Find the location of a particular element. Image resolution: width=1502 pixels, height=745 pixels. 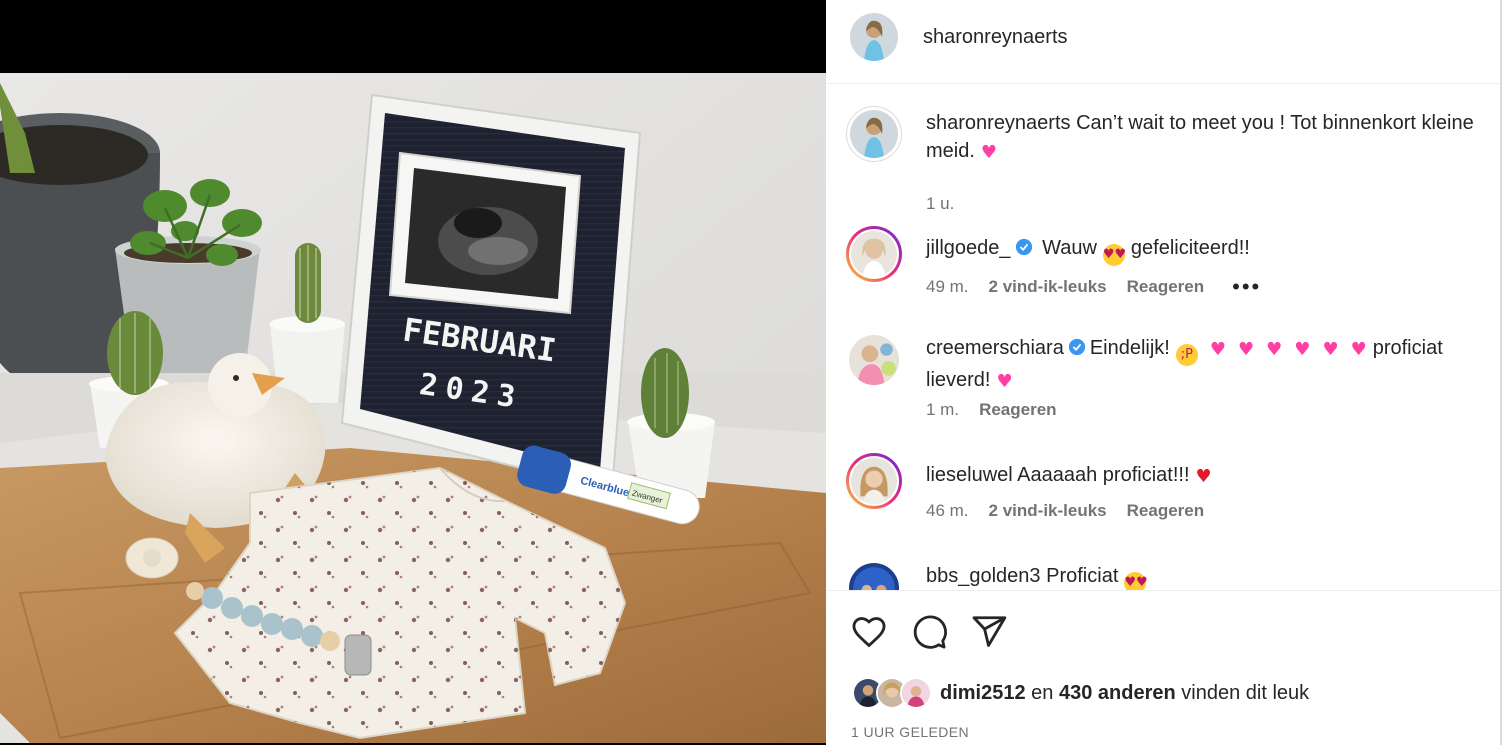

post-timestamp: 1 UUR GELEDEN is located at coordinates (910, 732).